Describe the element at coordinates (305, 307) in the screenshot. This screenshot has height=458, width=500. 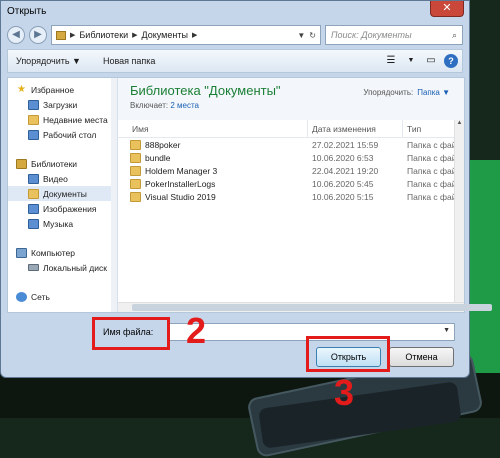
I see `horizontal-scrollbar` at that location.